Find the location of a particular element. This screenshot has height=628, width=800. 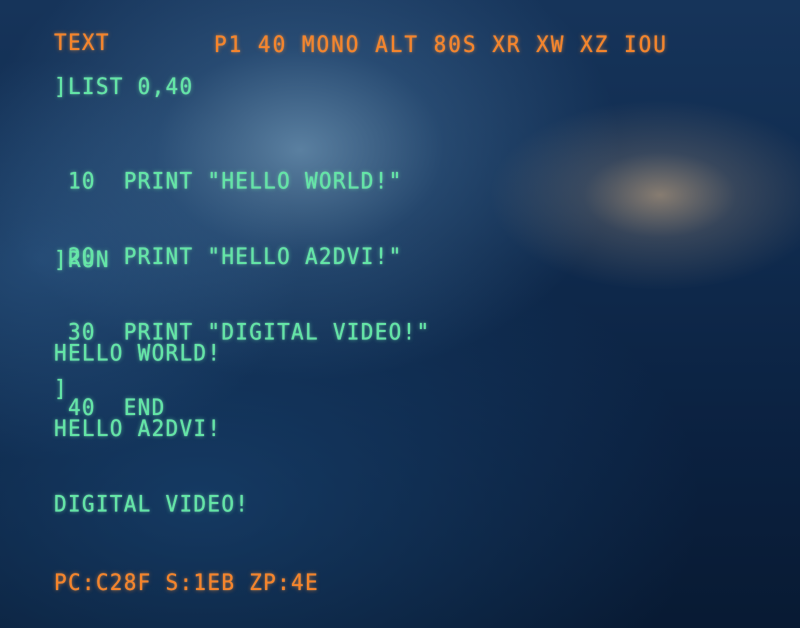

output-line: HELLO WORLD! is located at coordinates (138, 353).